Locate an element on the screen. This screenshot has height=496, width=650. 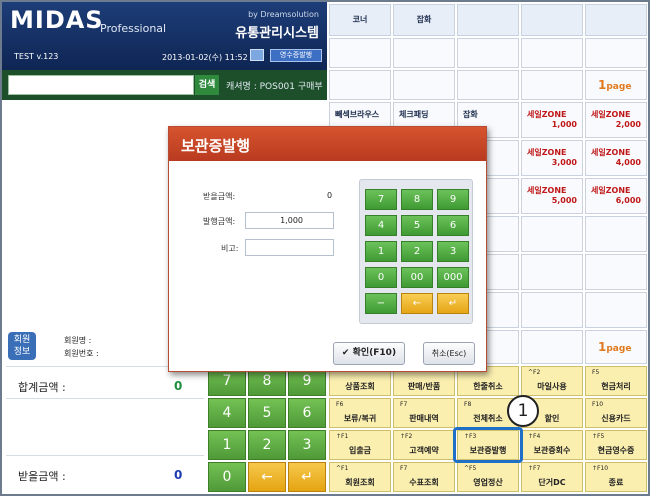
key-2: 2 is located at coordinates (267, 445).